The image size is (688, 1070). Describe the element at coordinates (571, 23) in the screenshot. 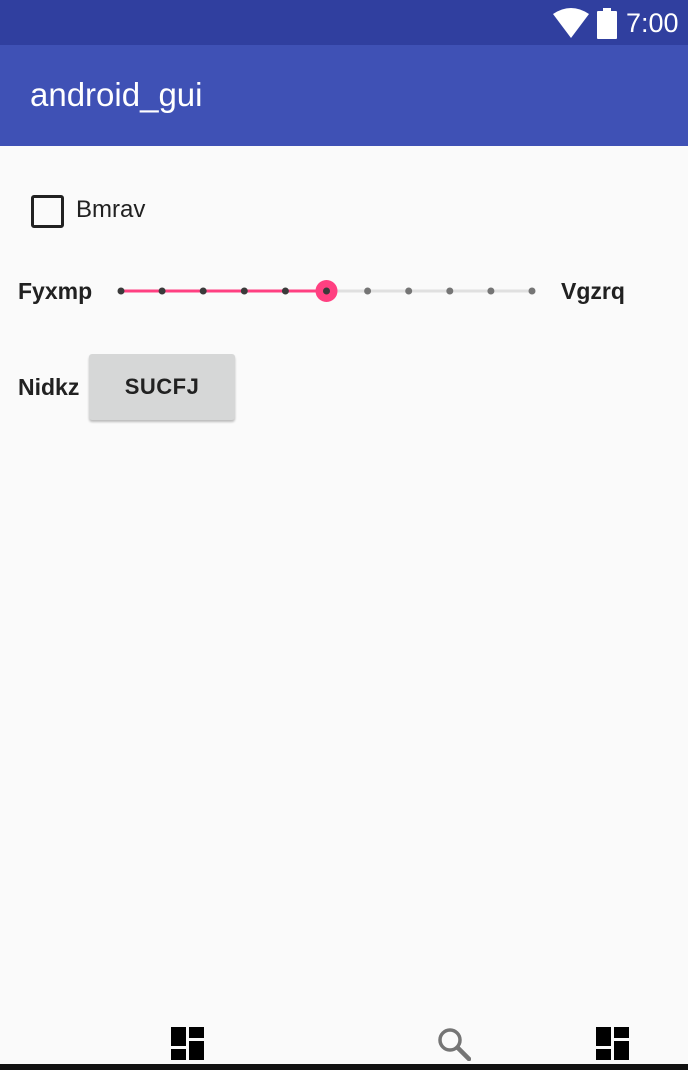

I see `wifi-icon` at that location.